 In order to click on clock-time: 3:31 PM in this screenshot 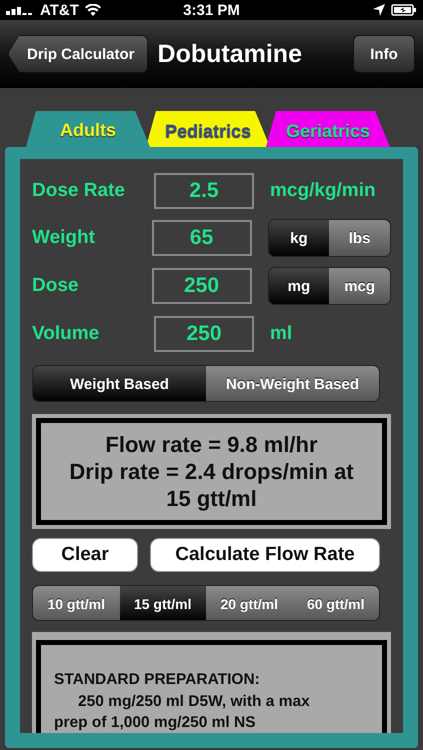, I will do `click(211, 10)`.